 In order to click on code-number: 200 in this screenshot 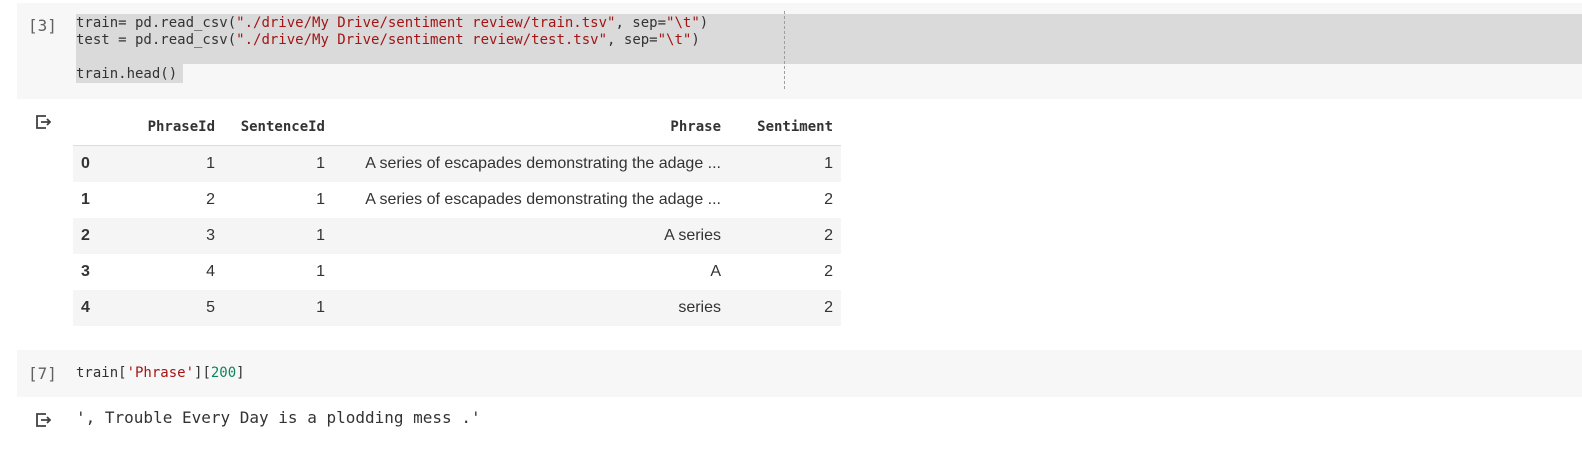, I will do `click(223, 373)`.